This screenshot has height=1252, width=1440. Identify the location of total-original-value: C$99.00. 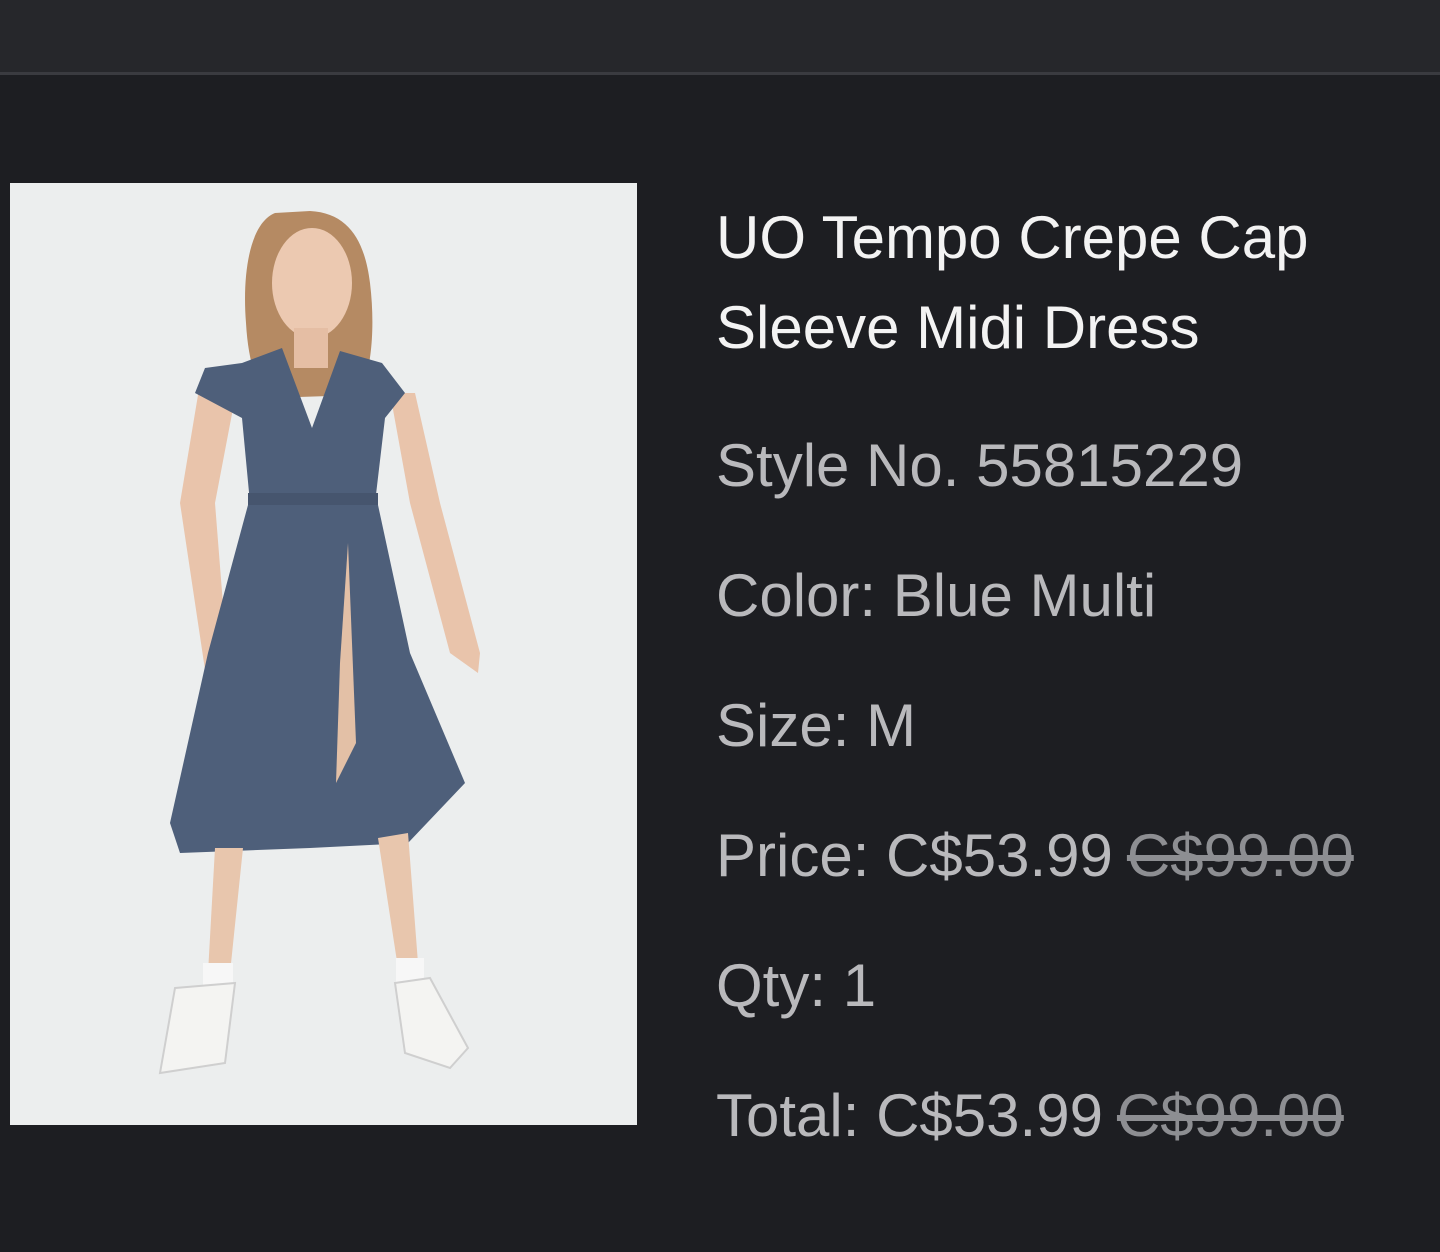
(1230, 1115).